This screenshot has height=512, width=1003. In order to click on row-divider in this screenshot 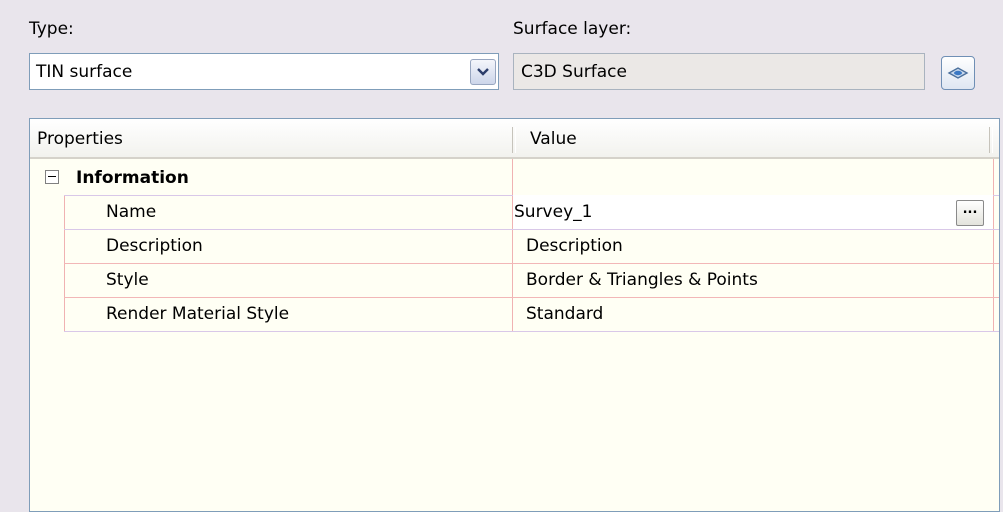, I will do `click(531, 331)`.